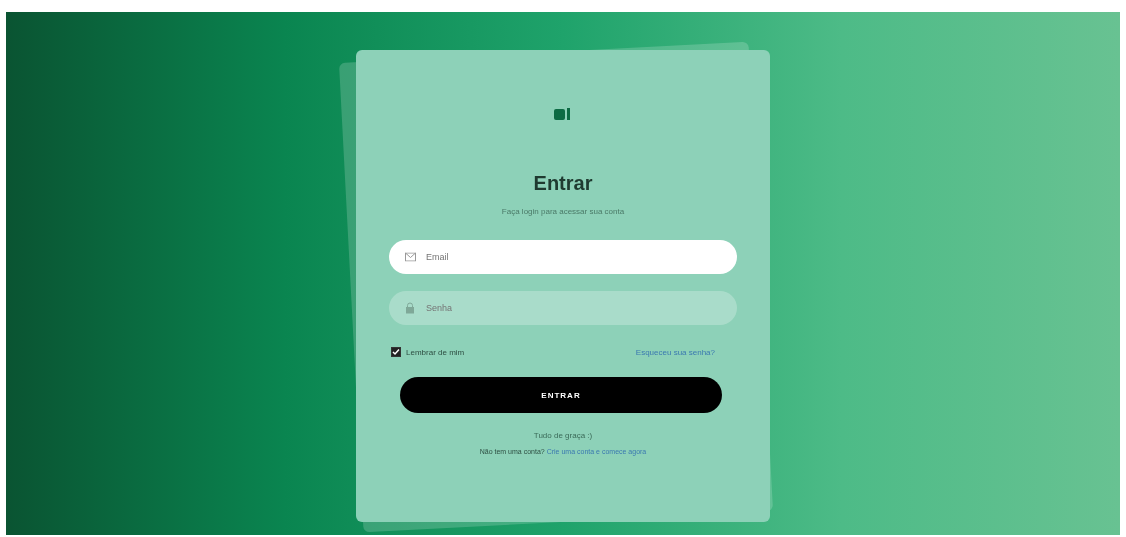 The image size is (1126, 537). What do you see at coordinates (410, 257) in the screenshot?
I see `mail-icon` at bounding box center [410, 257].